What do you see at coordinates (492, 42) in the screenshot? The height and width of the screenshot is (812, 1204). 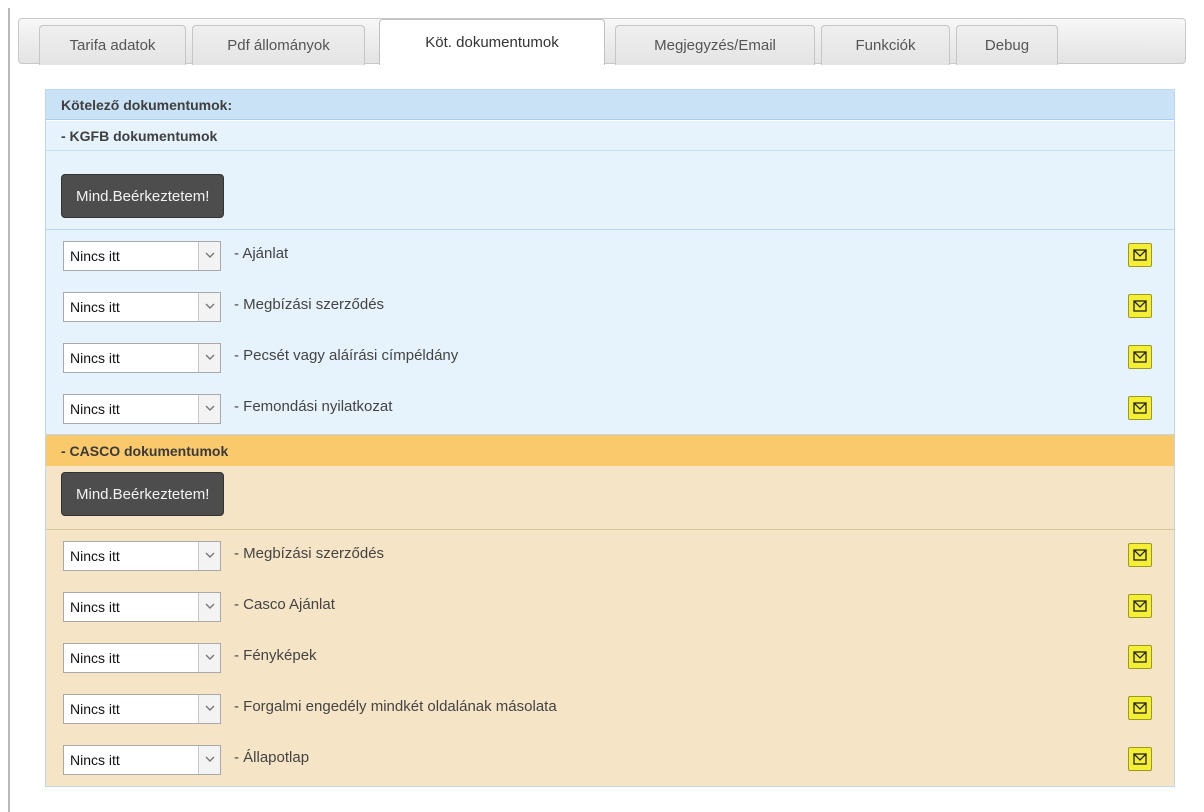 I see `tab-kot-dokumentumok: Köt. dokumentumok` at bounding box center [492, 42].